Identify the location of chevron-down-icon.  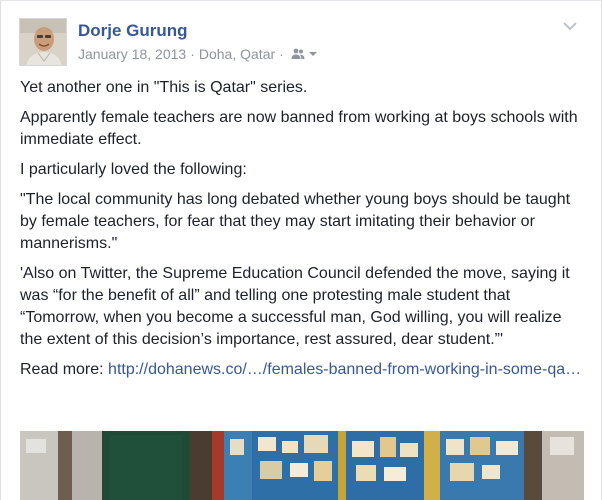
(570, 26).